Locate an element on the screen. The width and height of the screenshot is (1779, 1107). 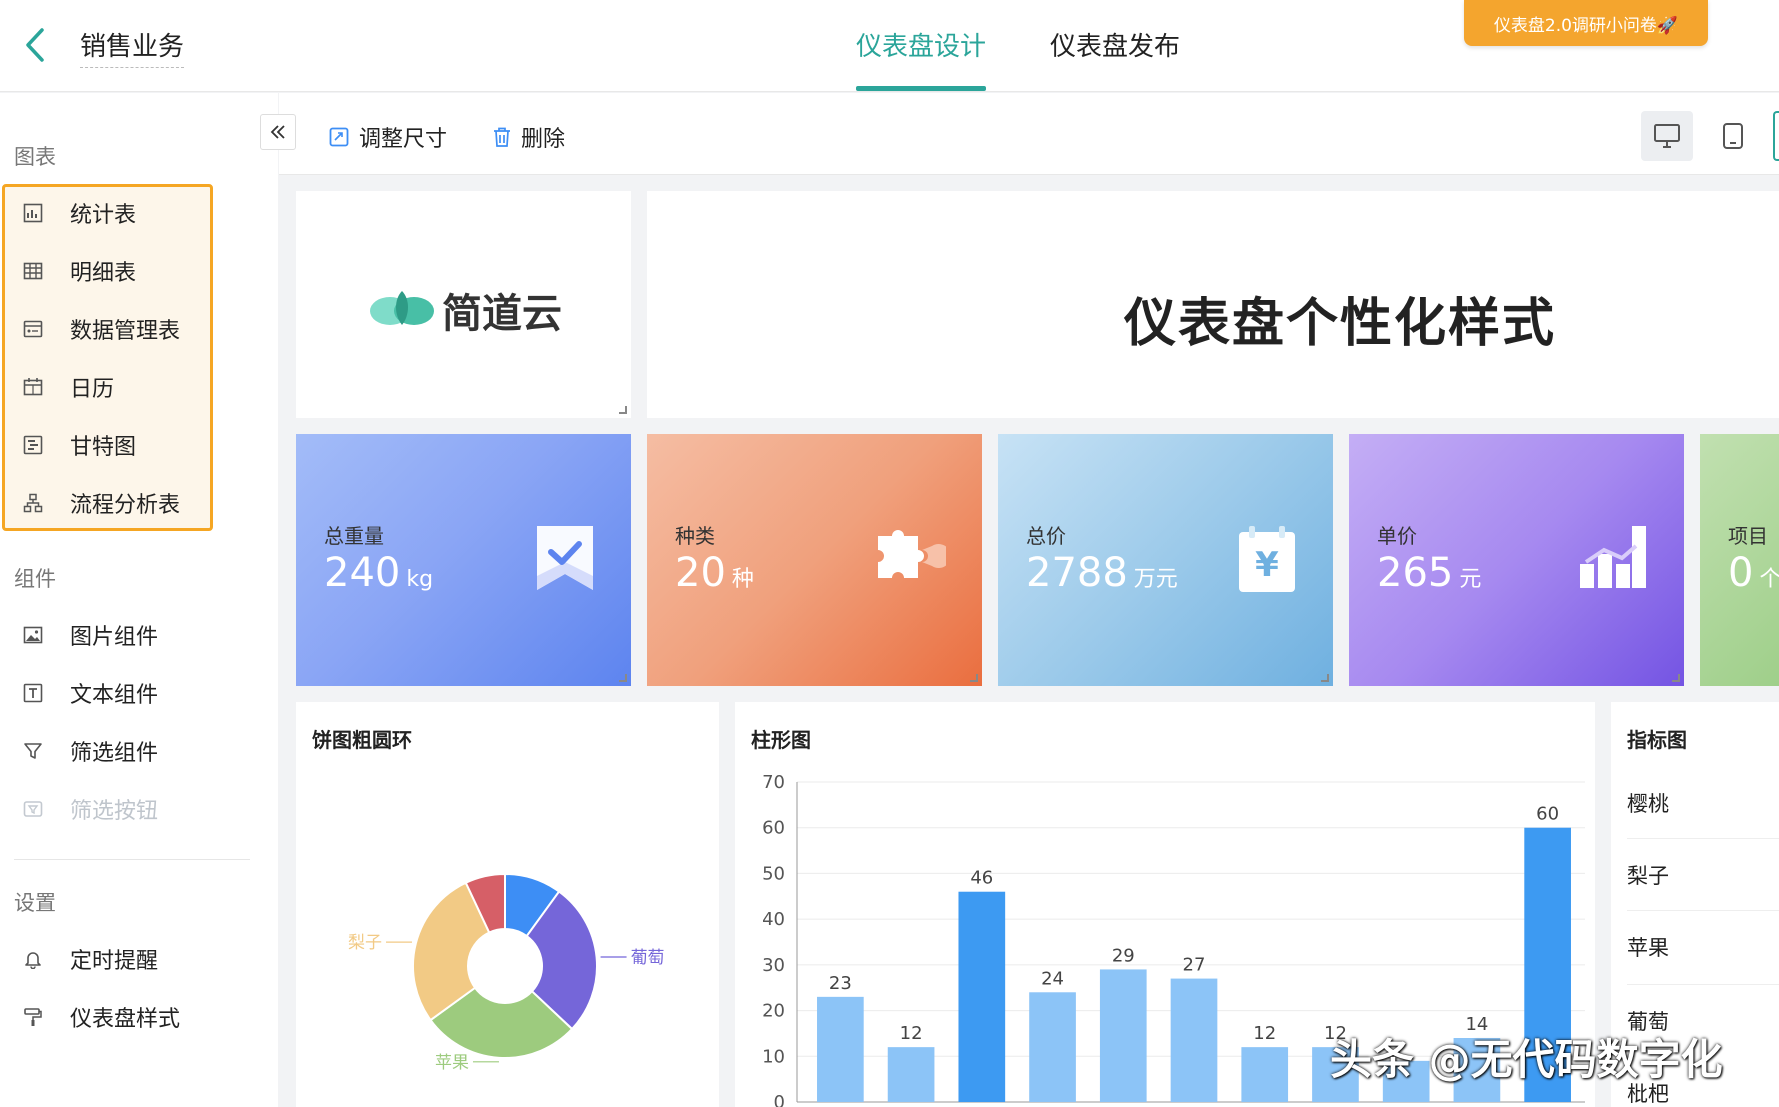
calendar-icon is located at coordinates (33, 387).